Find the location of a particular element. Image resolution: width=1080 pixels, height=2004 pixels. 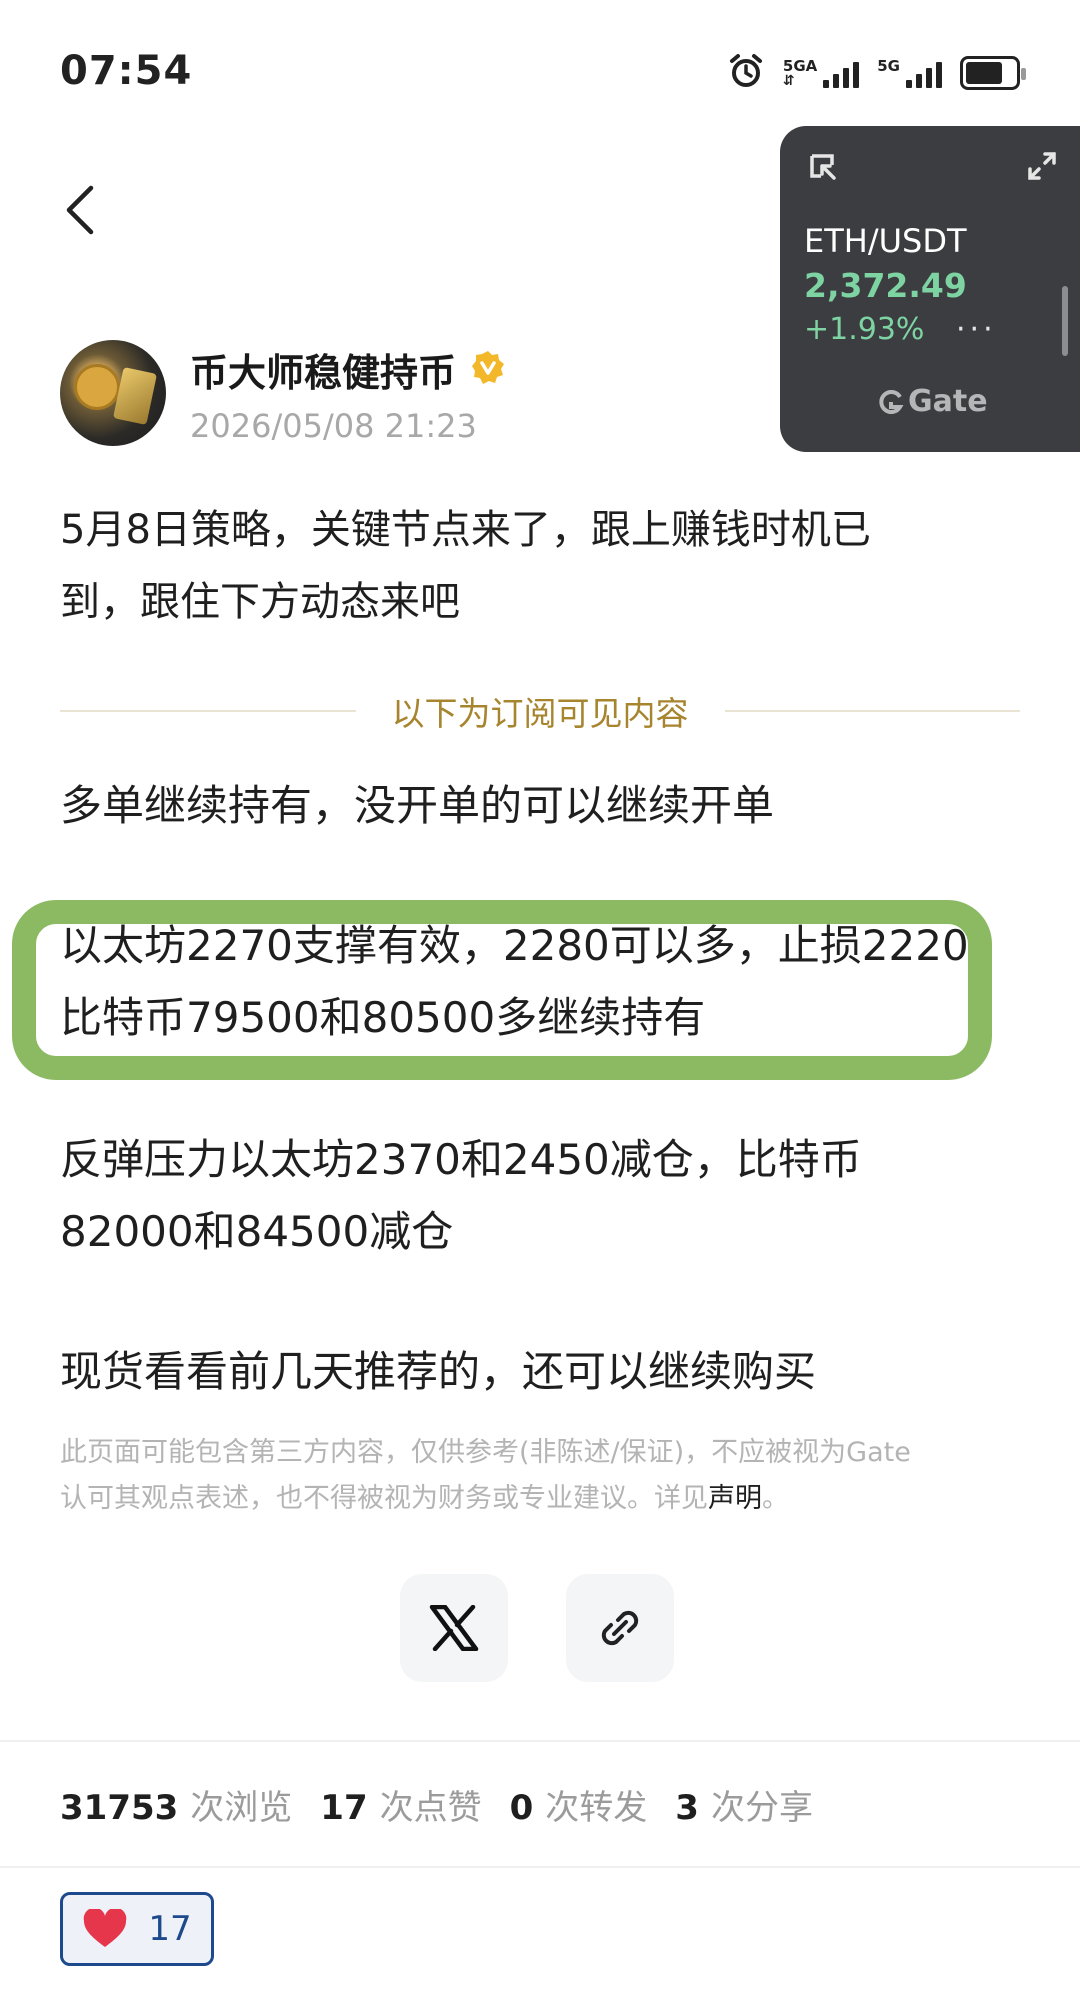

data-arrows-icon: ⇵ is located at coordinates (788, 81).